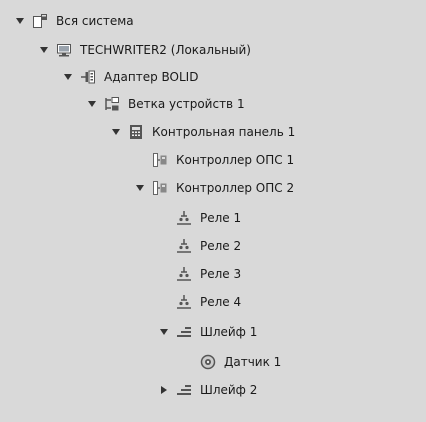 The width and height of the screenshot is (426, 422). I want to click on collapse-toggle-icon, so click(164, 390).